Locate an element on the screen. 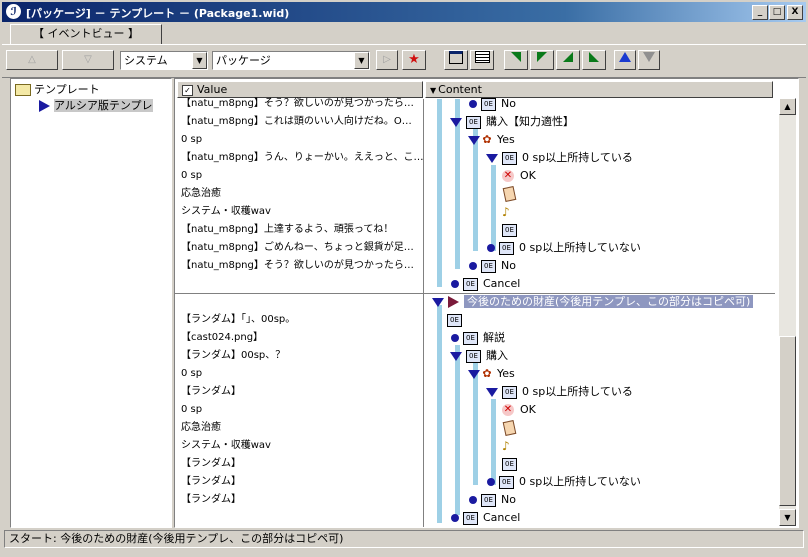  close-button: X is located at coordinates (795, 12).